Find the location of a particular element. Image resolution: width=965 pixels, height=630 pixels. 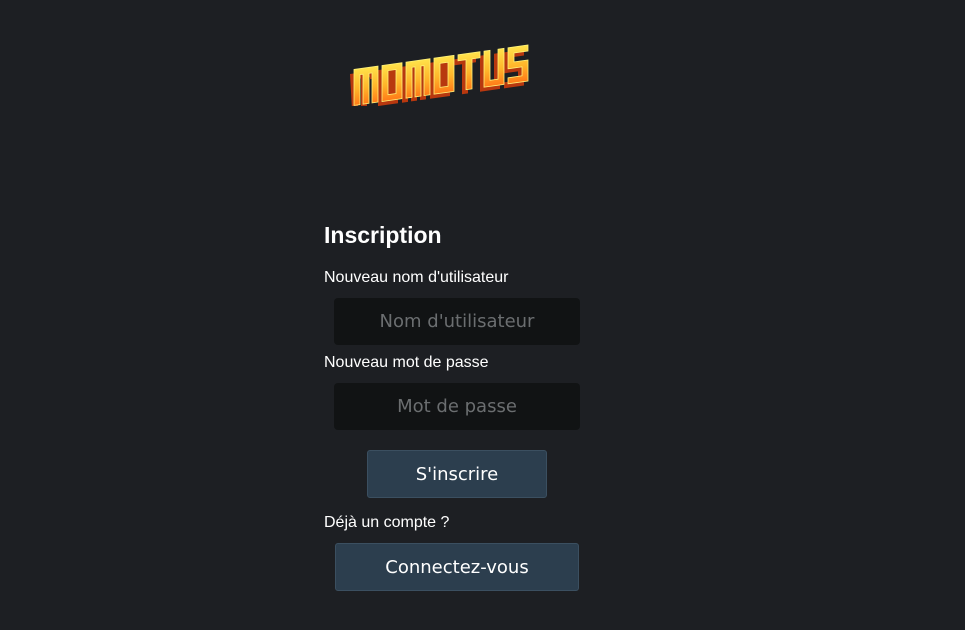

form-title: Inscription is located at coordinates (383, 235).